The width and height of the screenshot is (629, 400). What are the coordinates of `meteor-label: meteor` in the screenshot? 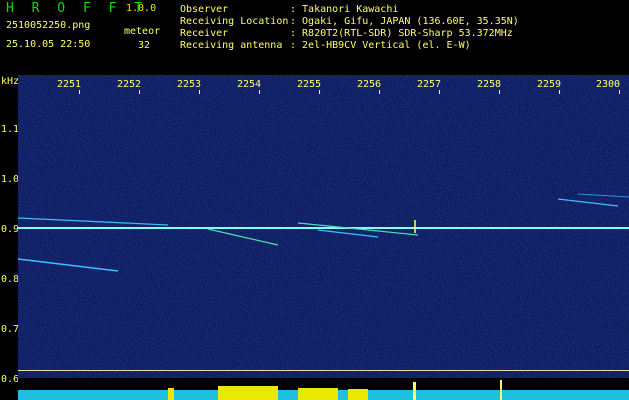 It's located at (142, 31).